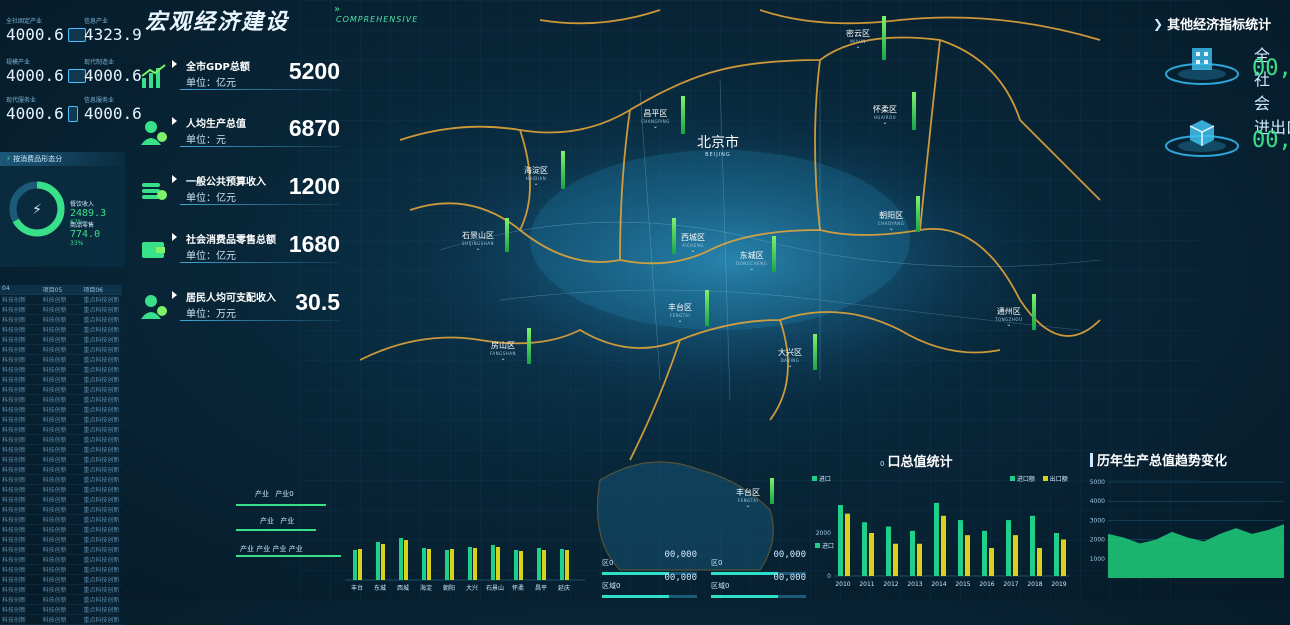 Image resolution: width=1290 pixels, height=625 pixels. I want to click on district-miyun: 密云区 MIYUN ⌄, so click(858, 39).